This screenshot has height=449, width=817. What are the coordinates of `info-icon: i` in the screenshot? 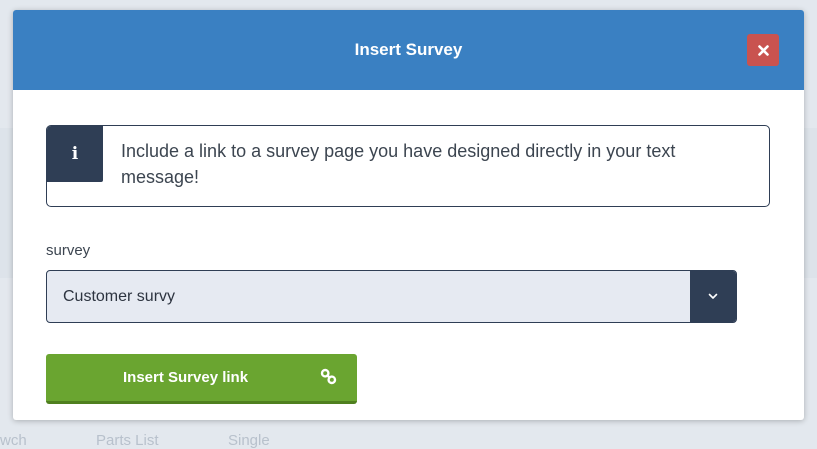 It's located at (75, 154).